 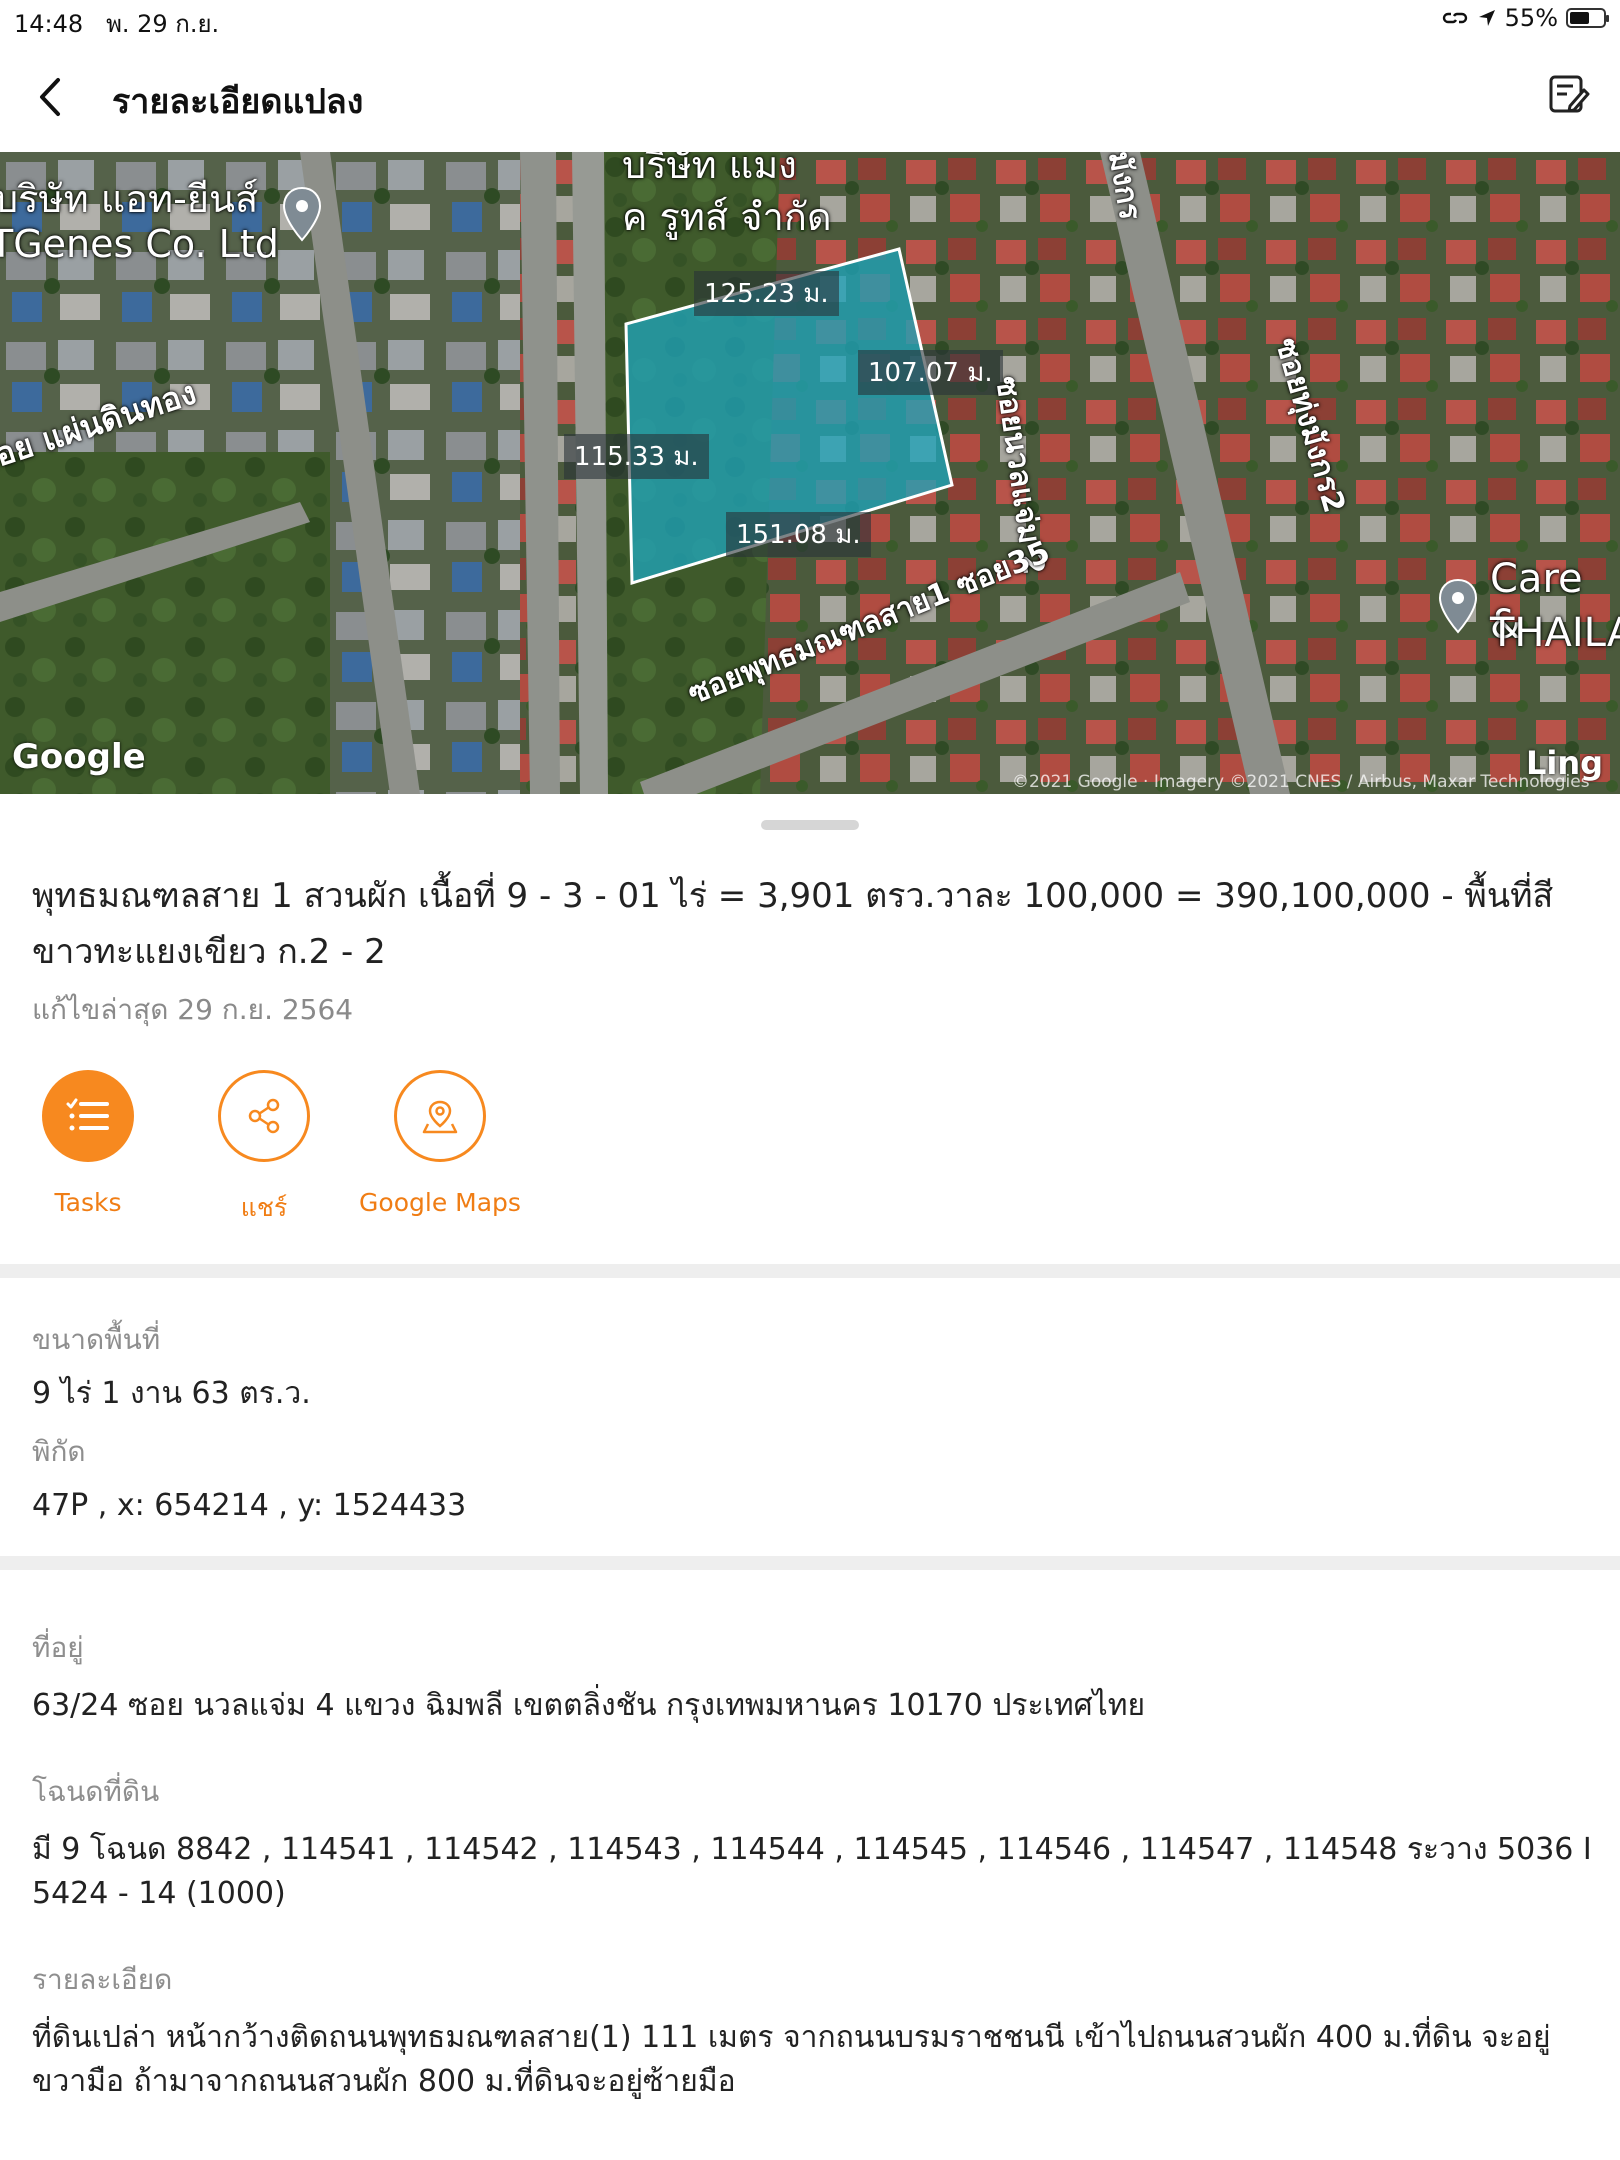 What do you see at coordinates (1531, 18) in the screenshot?
I see `battery-percent: 55%` at bounding box center [1531, 18].